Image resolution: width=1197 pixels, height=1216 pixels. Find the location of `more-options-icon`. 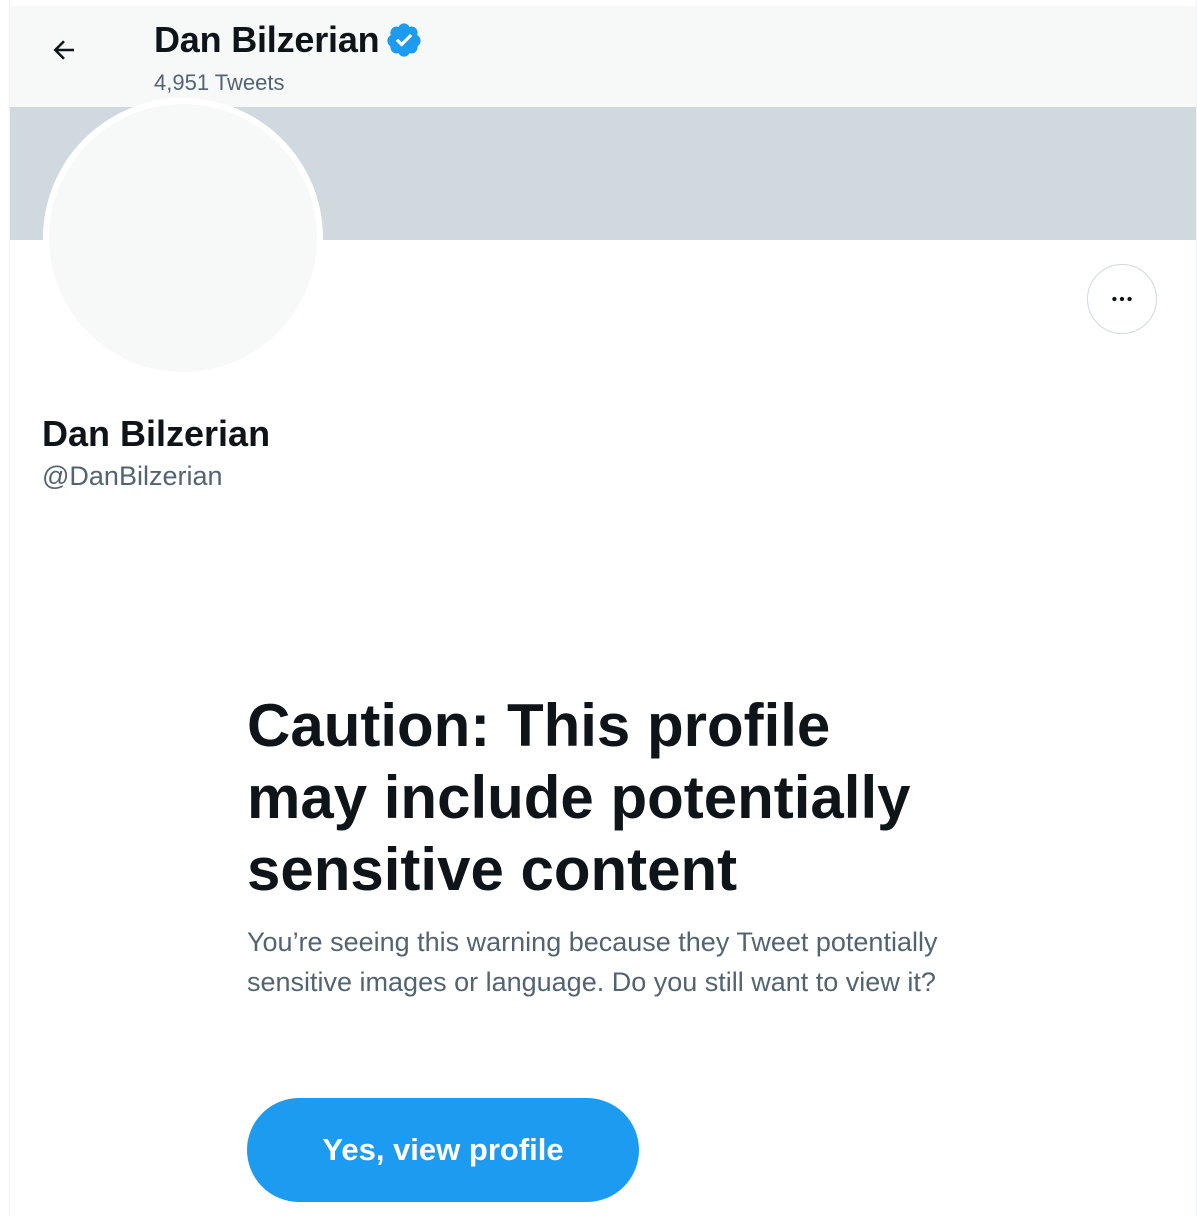

more-options-icon is located at coordinates (1122, 299).